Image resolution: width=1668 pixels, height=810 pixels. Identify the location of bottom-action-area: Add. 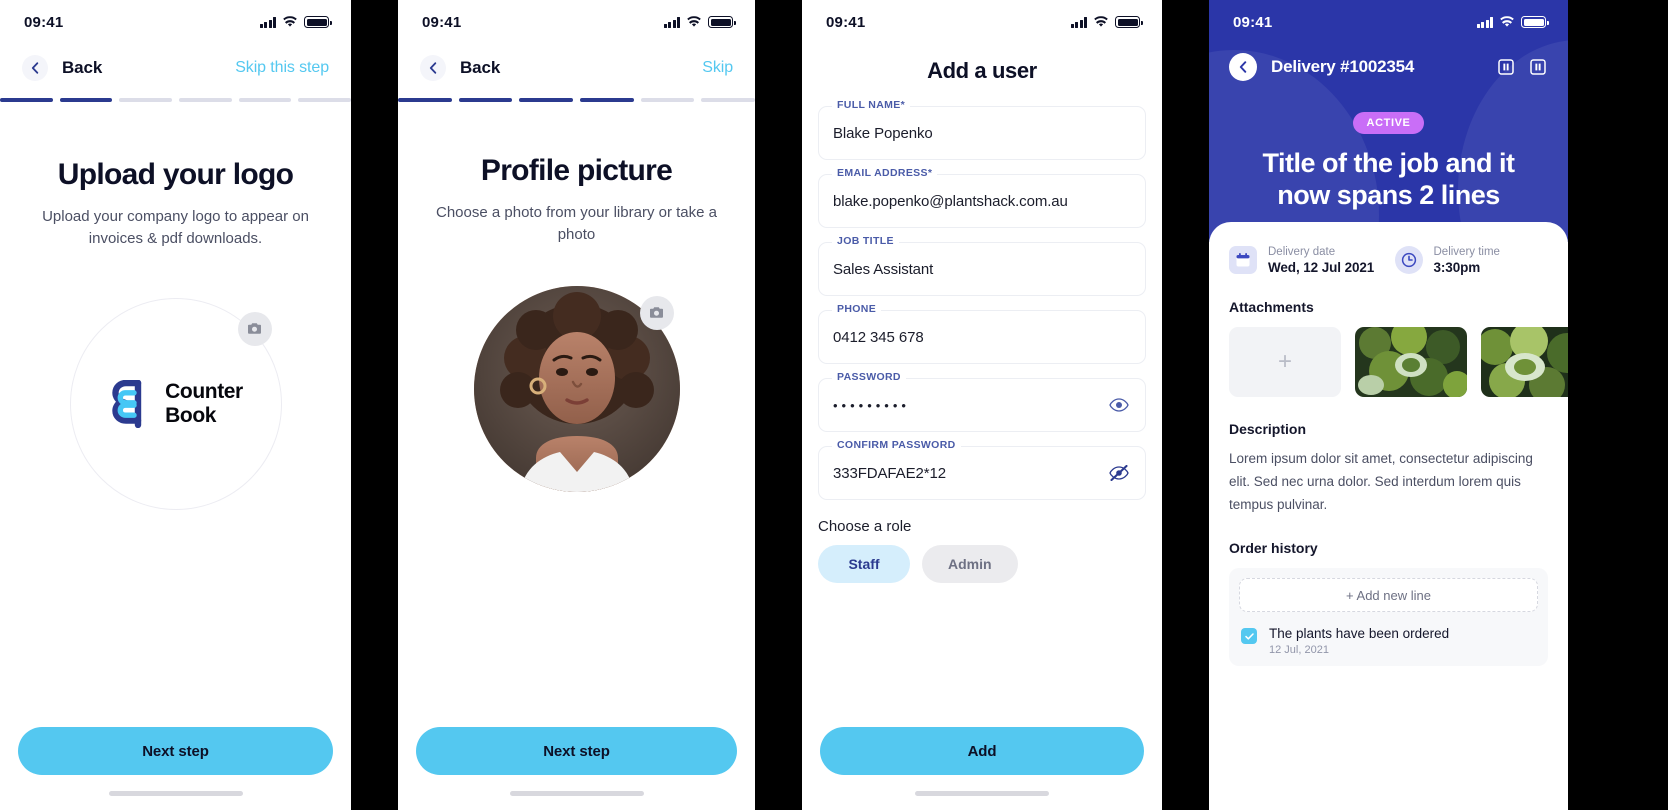
(982, 768).